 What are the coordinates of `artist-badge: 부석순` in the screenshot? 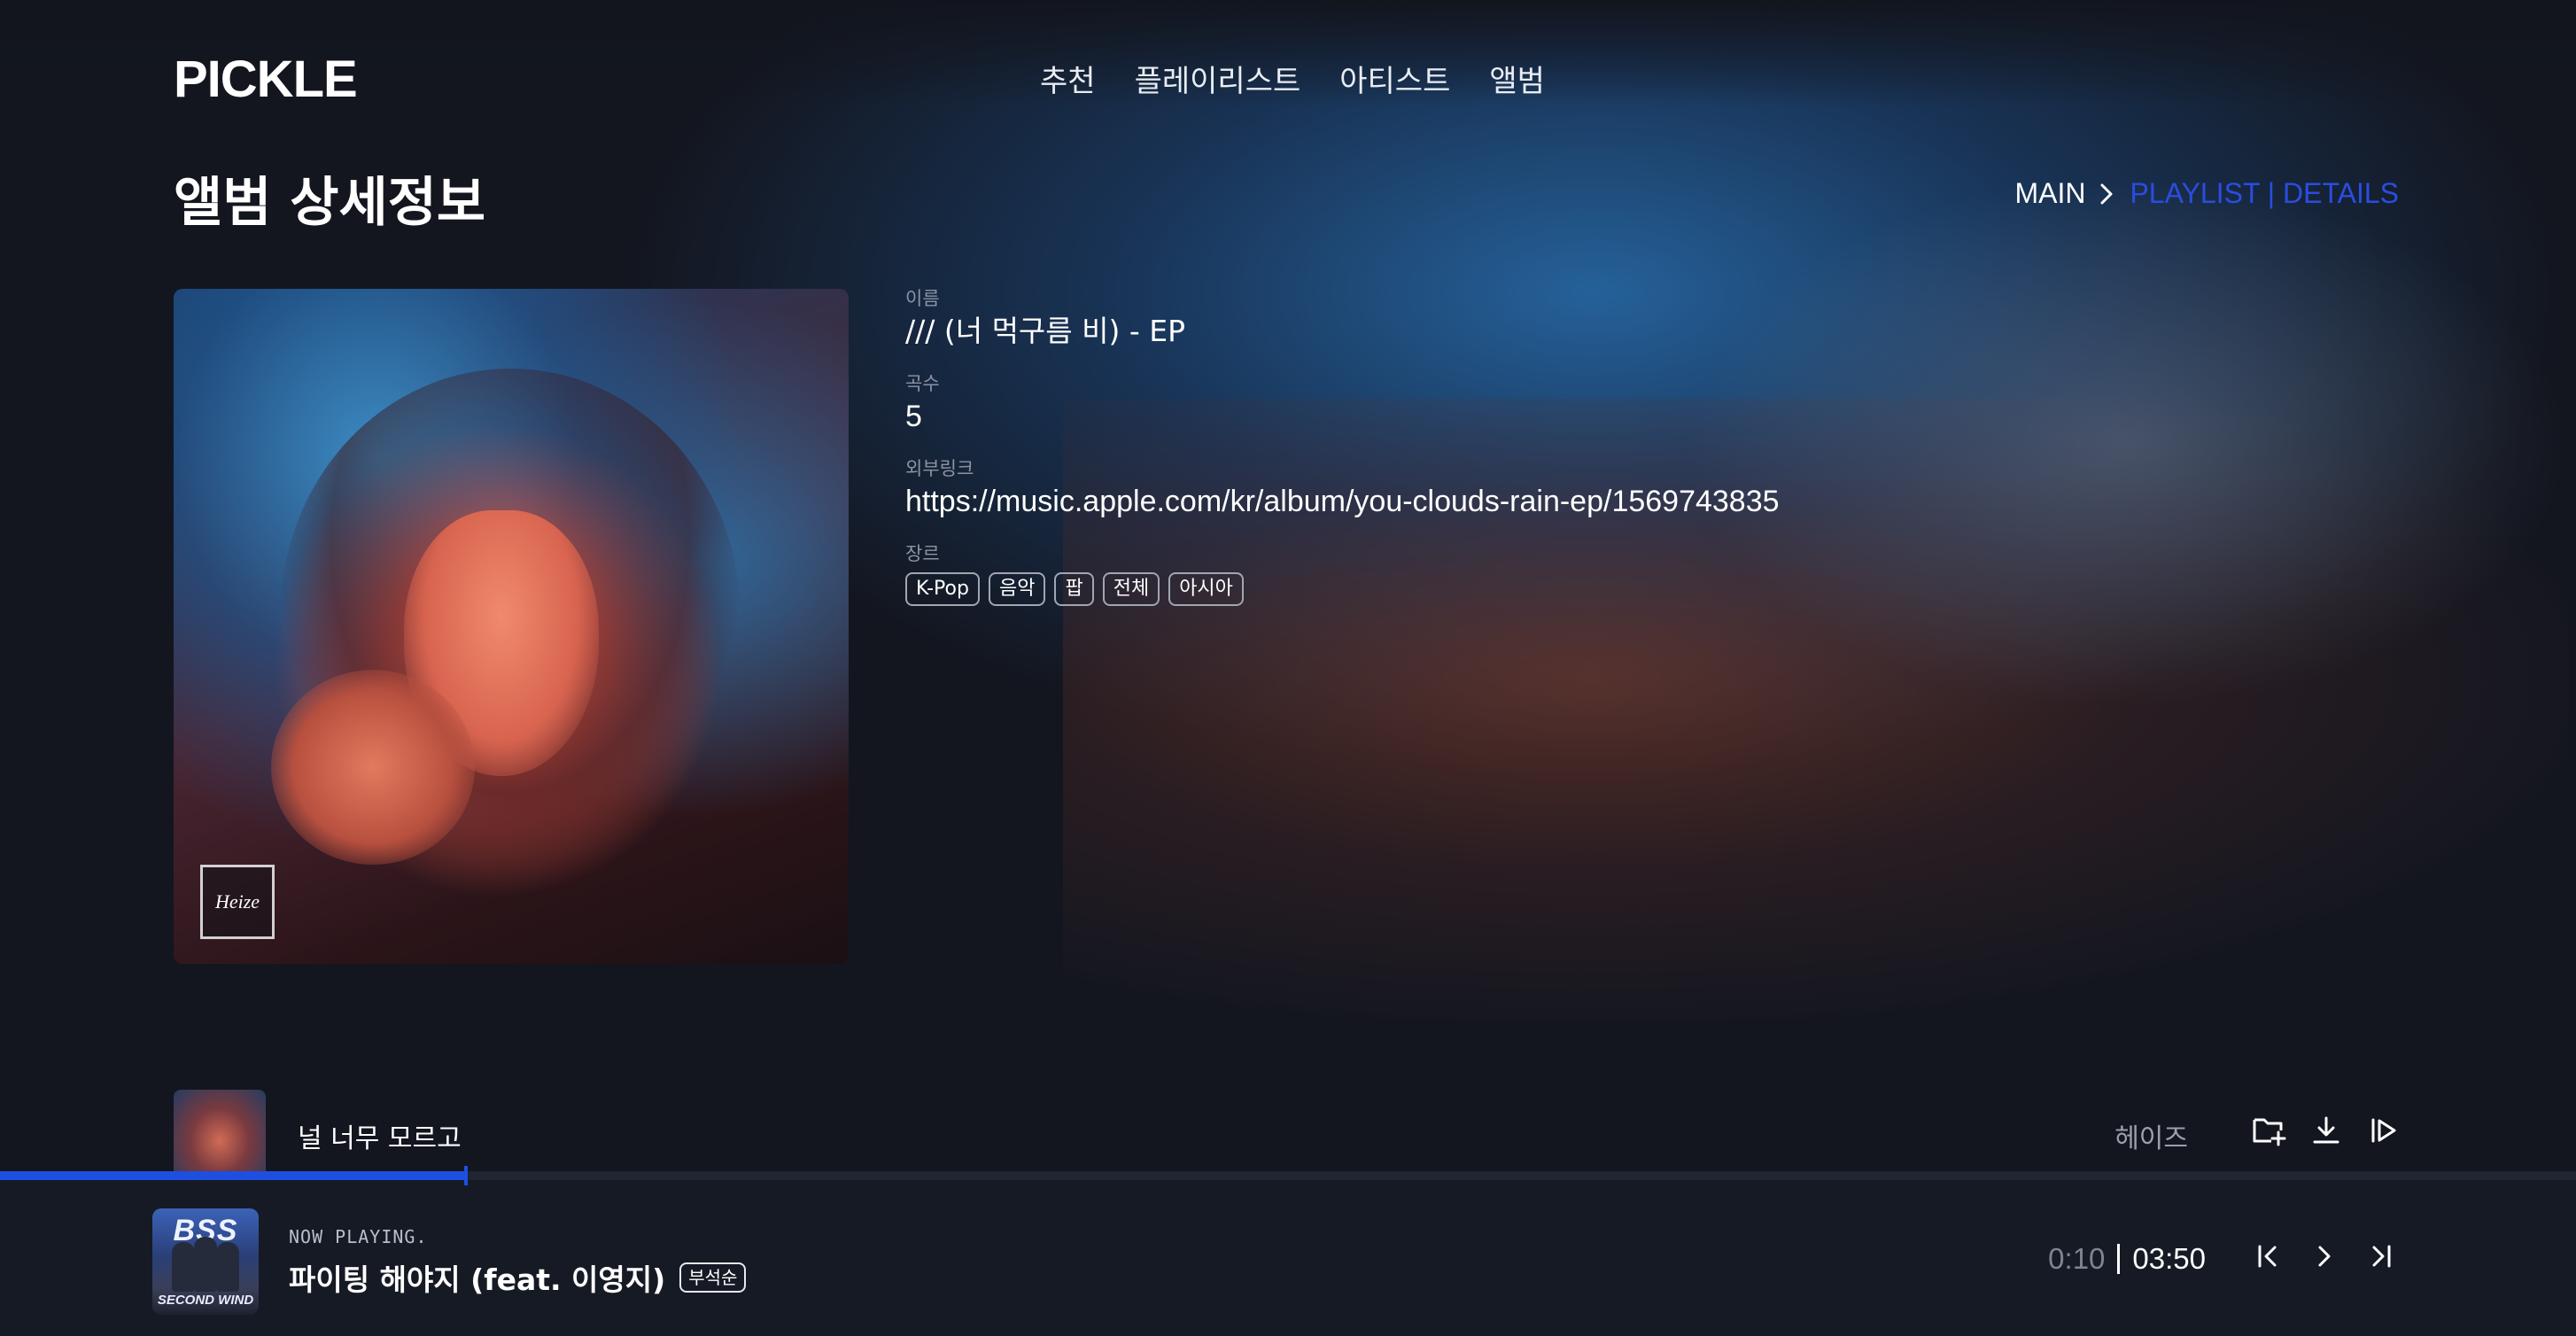 It's located at (713, 1277).